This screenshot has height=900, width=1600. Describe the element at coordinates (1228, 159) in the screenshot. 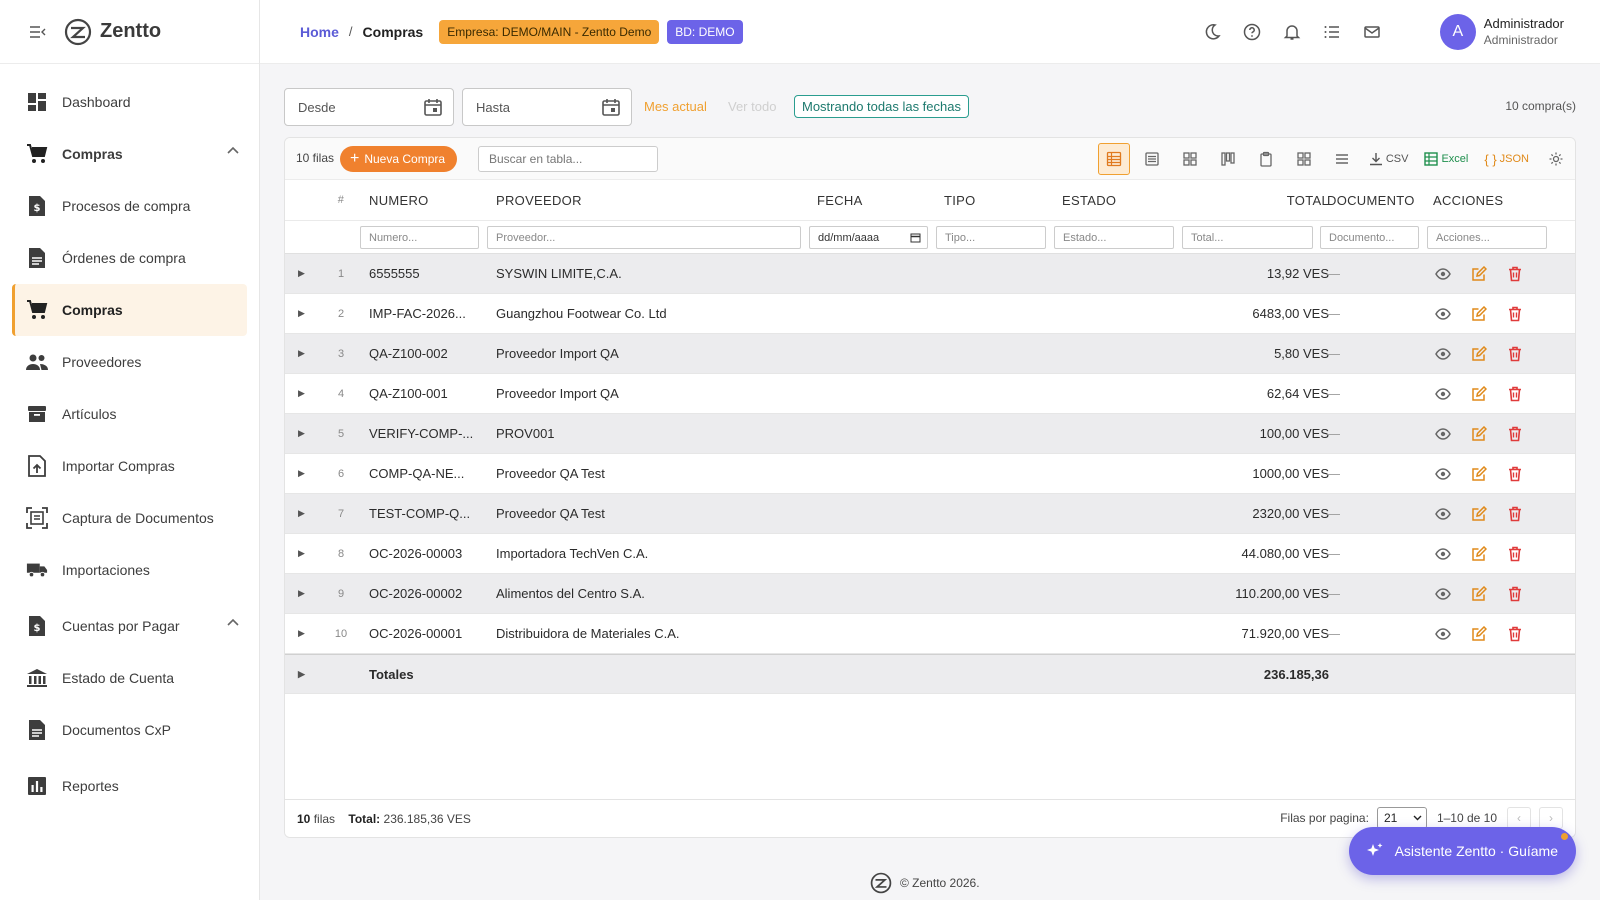

I see `kanban-view-icon` at that location.